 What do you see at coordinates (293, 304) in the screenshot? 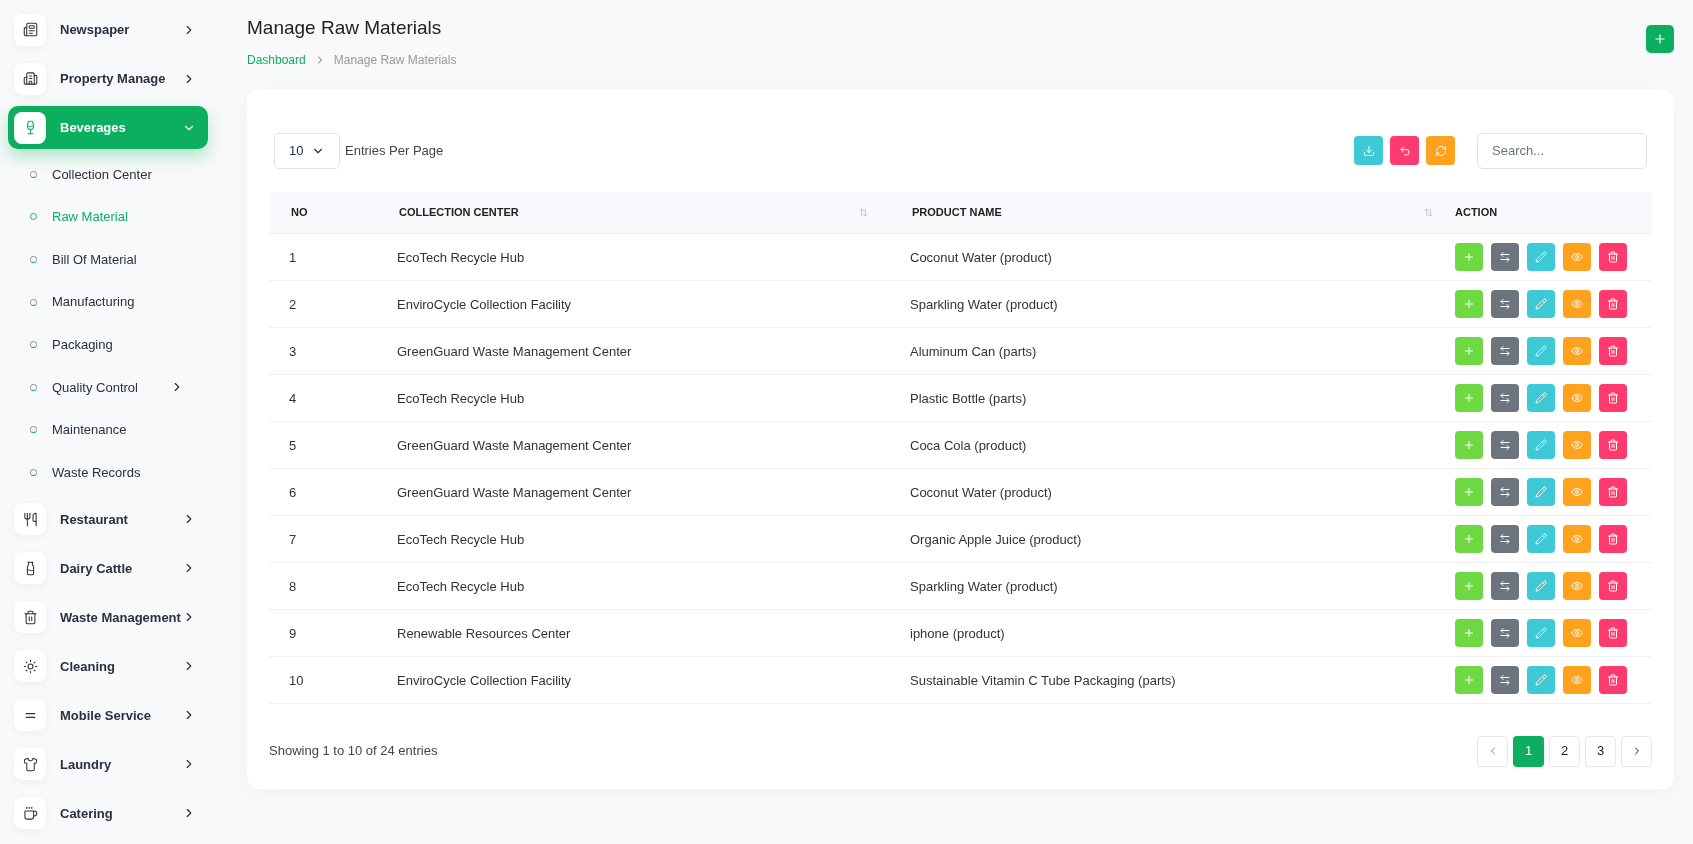
I see `table-cell: 2` at bounding box center [293, 304].